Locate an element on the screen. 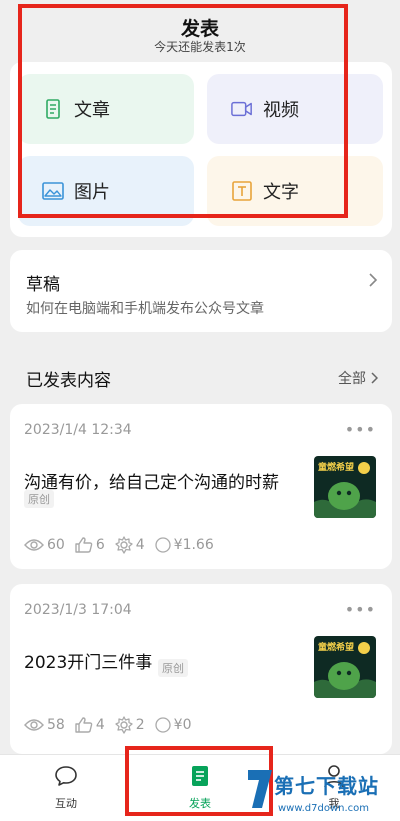 The height and width of the screenshot is (821, 400). site-watermark: 第七下载站 www.d7down.com is located at coordinates (319, 789).